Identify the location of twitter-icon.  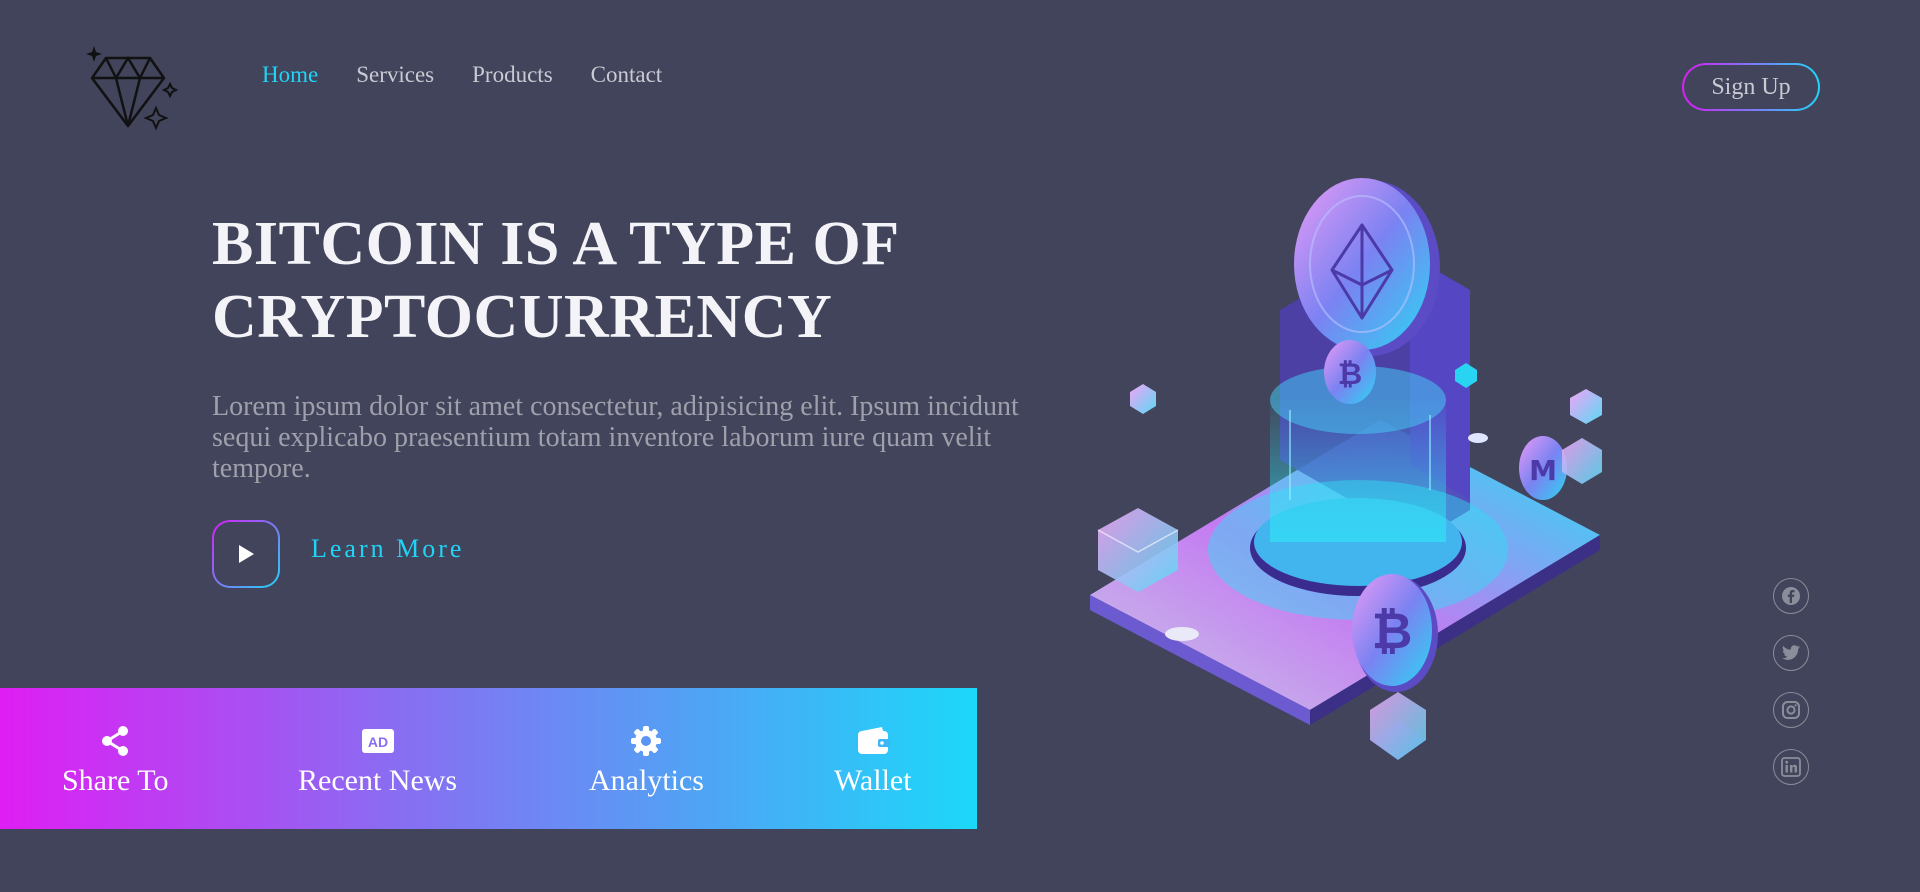
(1791, 652).